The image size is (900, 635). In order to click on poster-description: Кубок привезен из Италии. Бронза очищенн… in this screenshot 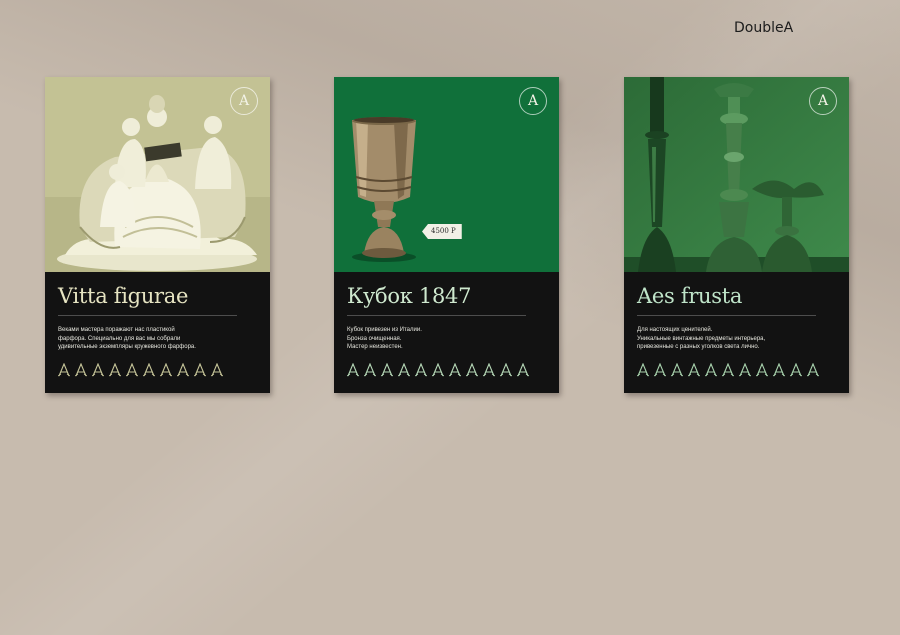, I will do `click(427, 339)`.